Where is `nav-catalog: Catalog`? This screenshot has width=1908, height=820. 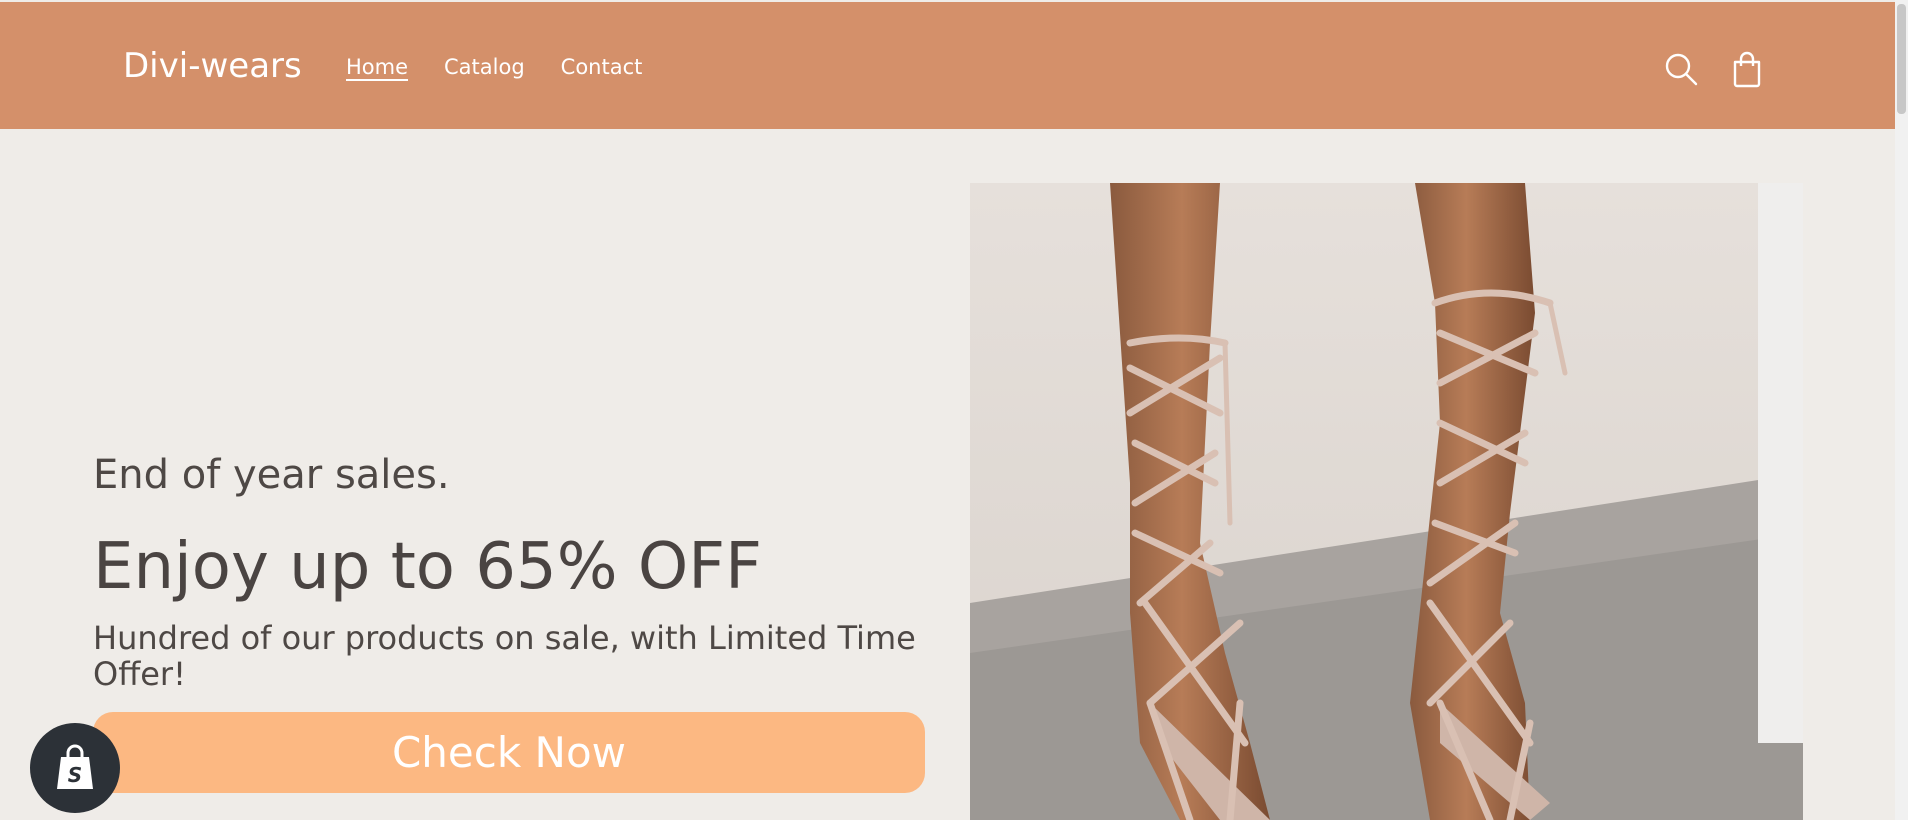 nav-catalog: Catalog is located at coordinates (484, 67).